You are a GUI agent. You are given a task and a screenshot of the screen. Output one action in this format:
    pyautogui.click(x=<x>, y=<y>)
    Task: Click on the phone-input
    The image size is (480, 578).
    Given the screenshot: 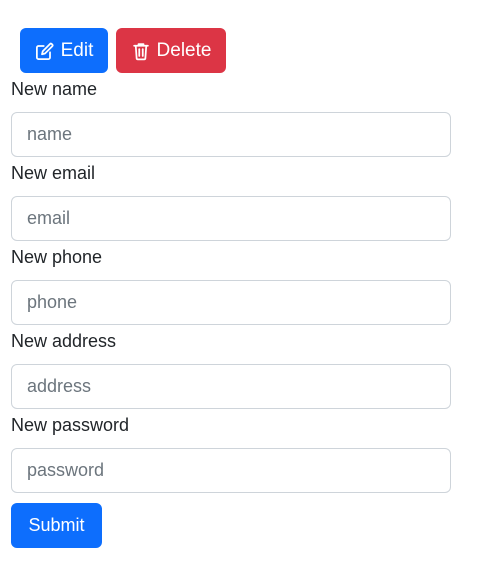 What is the action you would take?
    pyautogui.click(x=231, y=302)
    